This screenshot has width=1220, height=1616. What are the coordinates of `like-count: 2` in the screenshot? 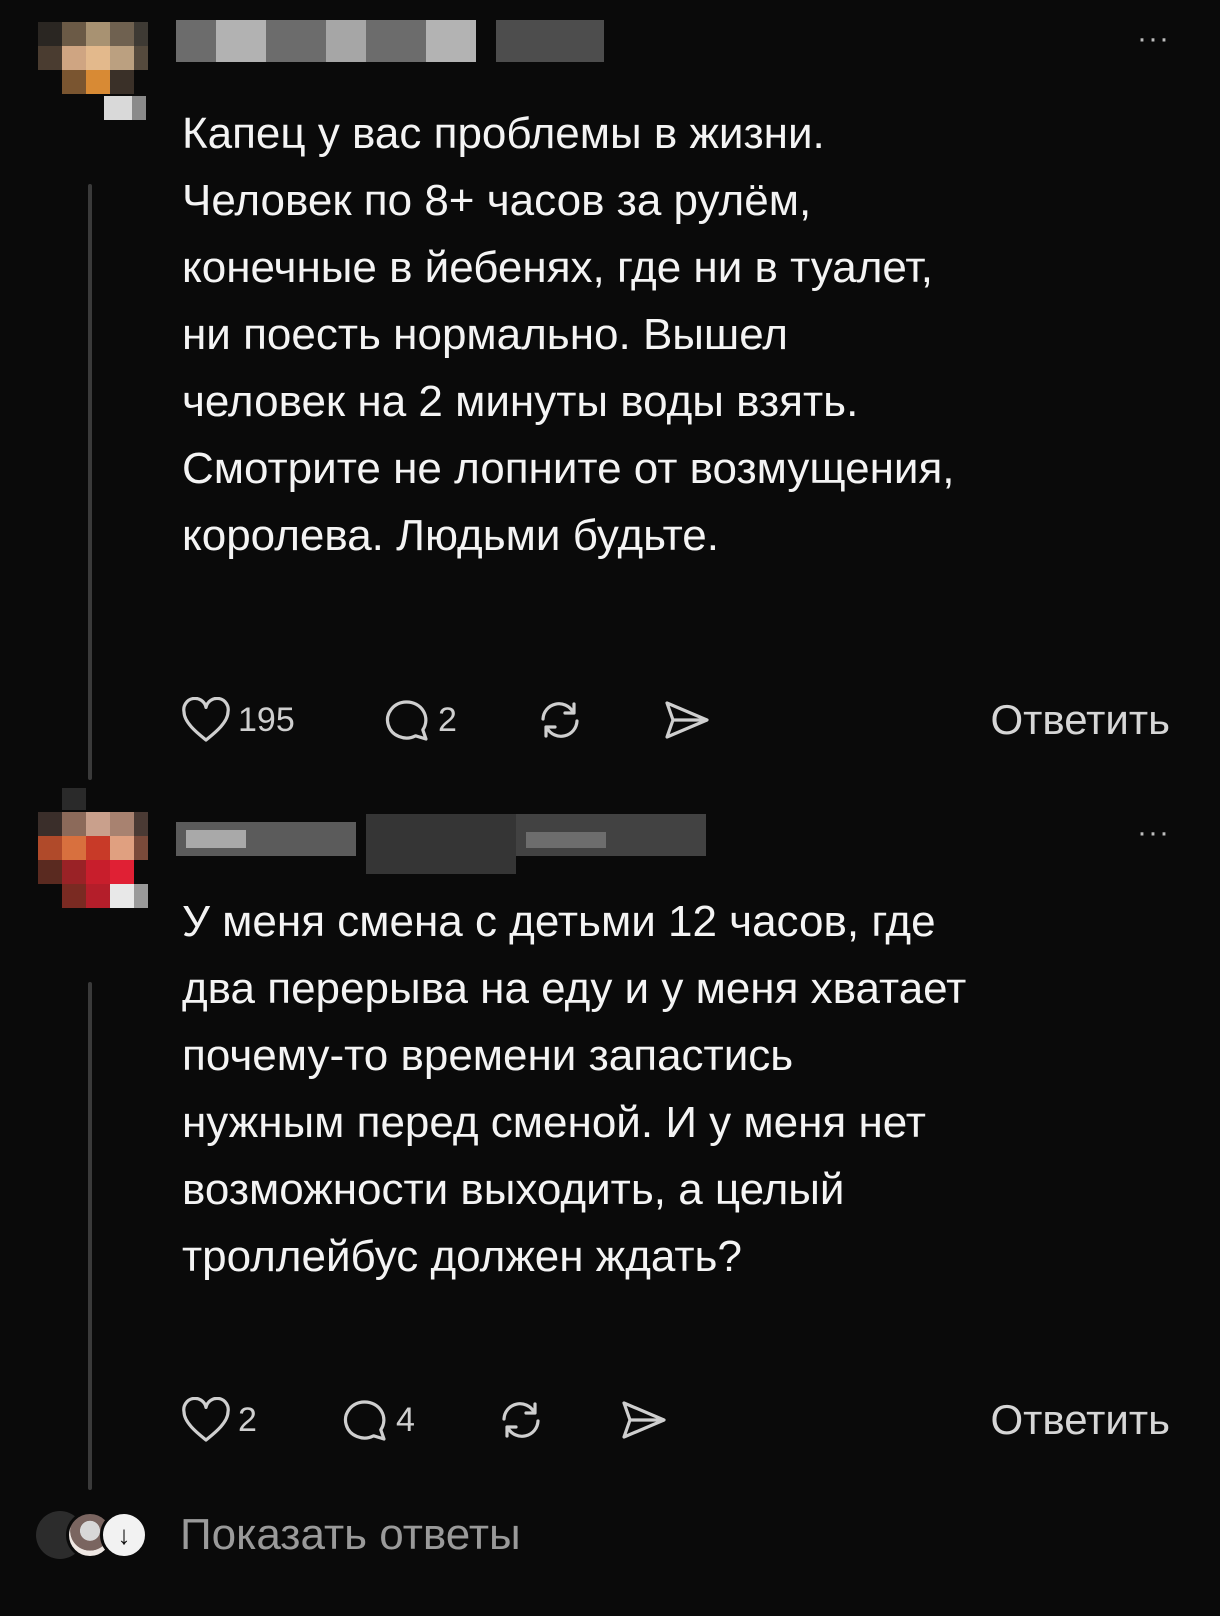 It's located at (247, 1419).